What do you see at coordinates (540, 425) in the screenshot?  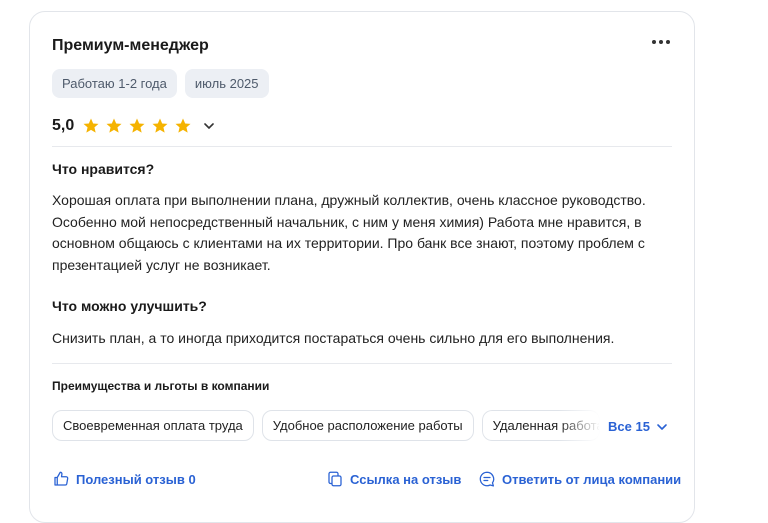 I see `benefit-chip: Удаленная работа` at bounding box center [540, 425].